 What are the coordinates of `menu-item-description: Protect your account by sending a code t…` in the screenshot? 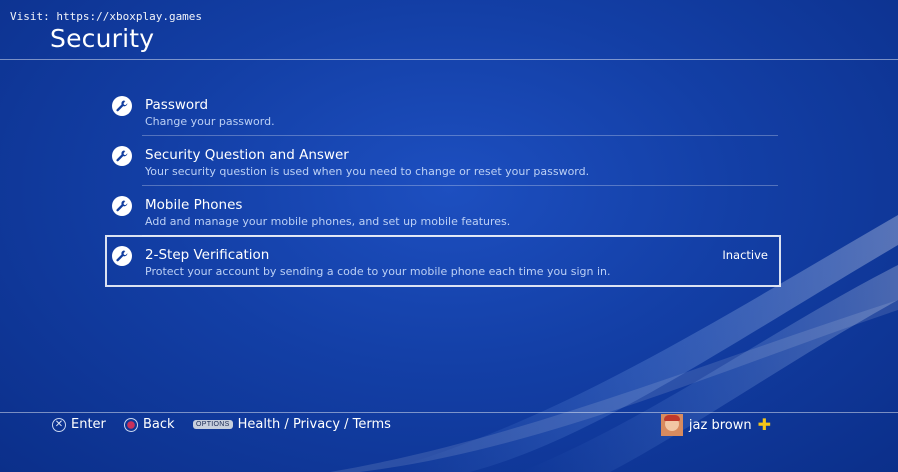 It's located at (378, 271).